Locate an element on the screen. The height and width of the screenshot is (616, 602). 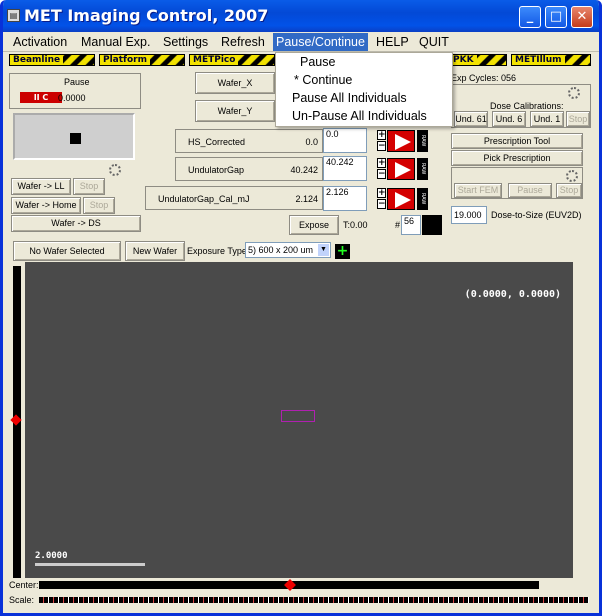
add-icon: + is located at coordinates (342, 251).